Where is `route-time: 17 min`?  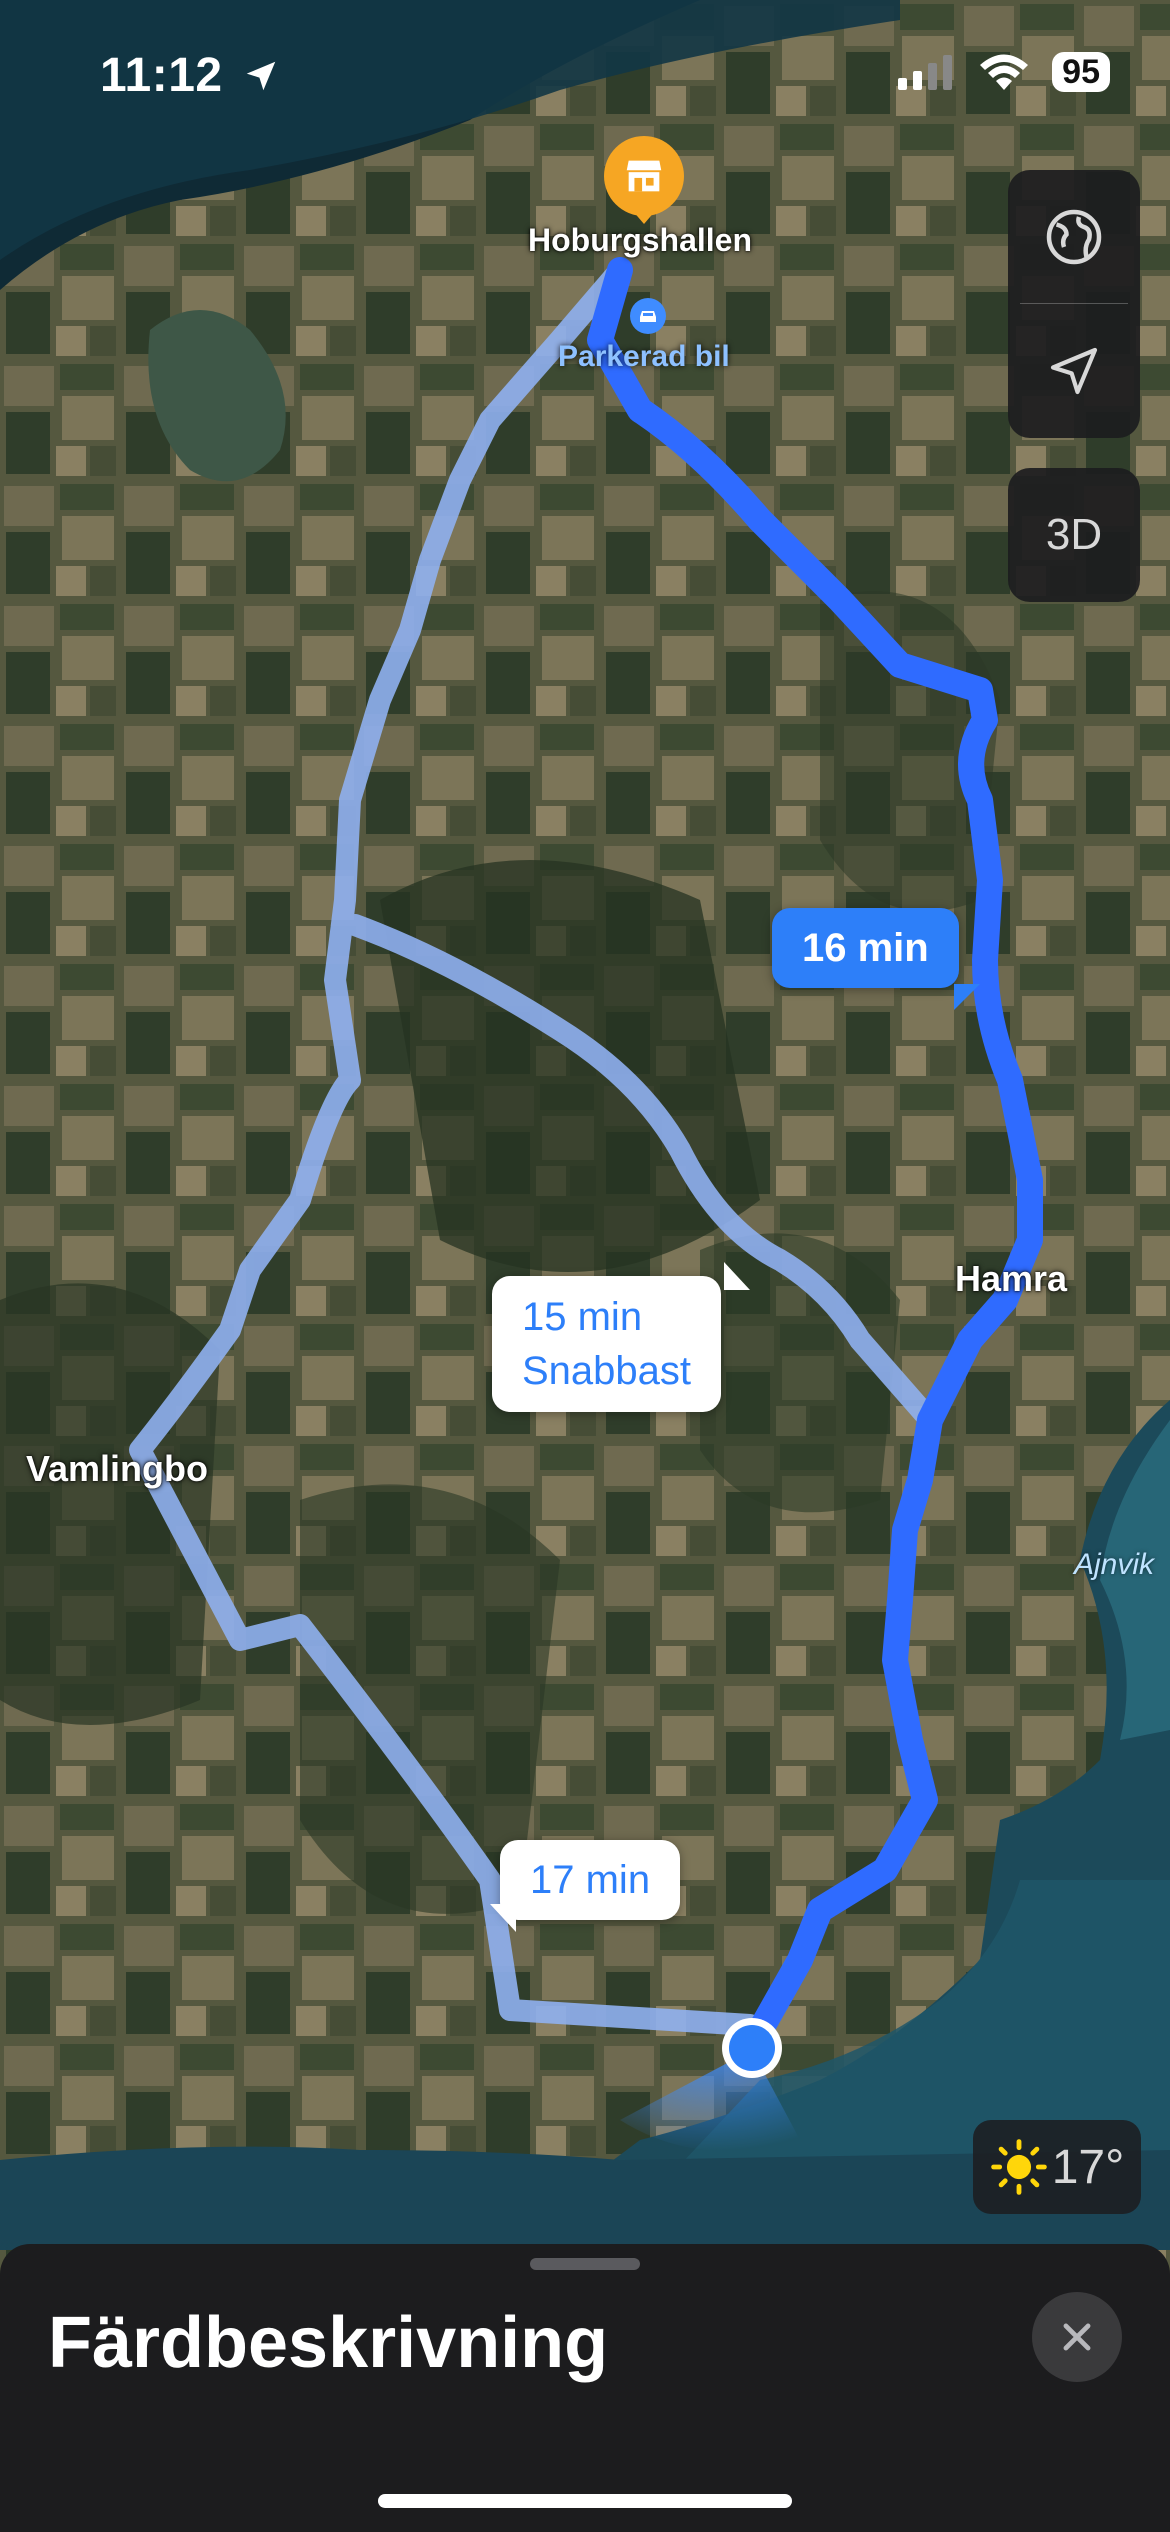
route-time: 17 min is located at coordinates (590, 1880).